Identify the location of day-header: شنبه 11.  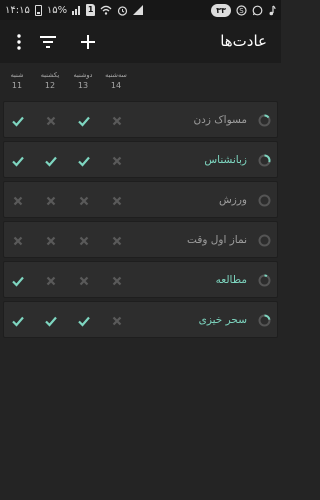
(17, 81).